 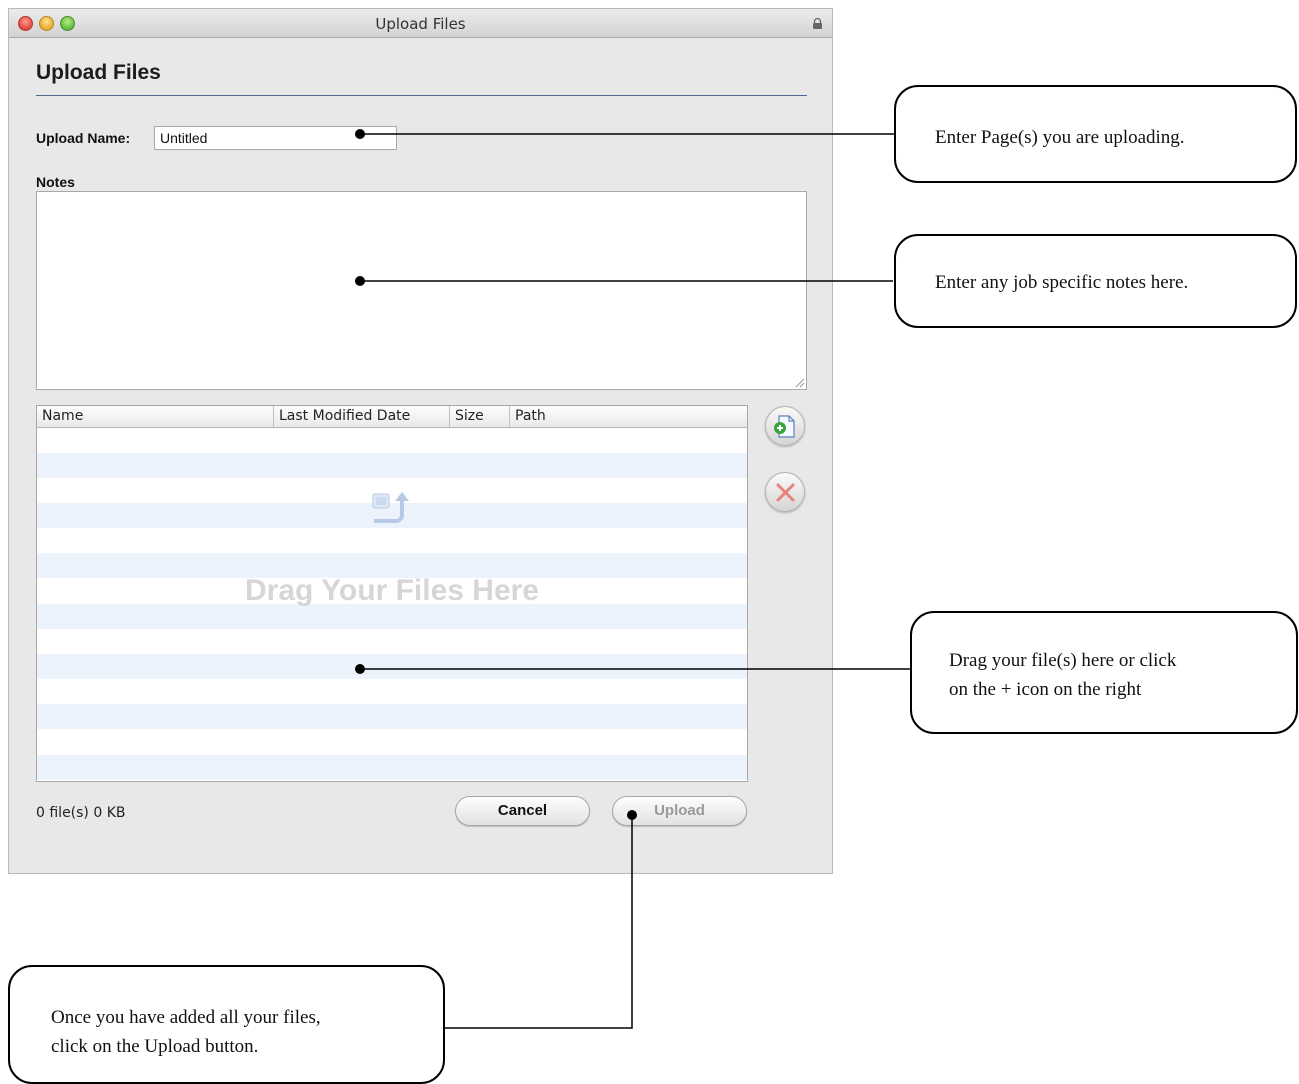 What do you see at coordinates (1045, 689) in the screenshot?
I see `callout-text-line2: on the + icon on the right` at bounding box center [1045, 689].